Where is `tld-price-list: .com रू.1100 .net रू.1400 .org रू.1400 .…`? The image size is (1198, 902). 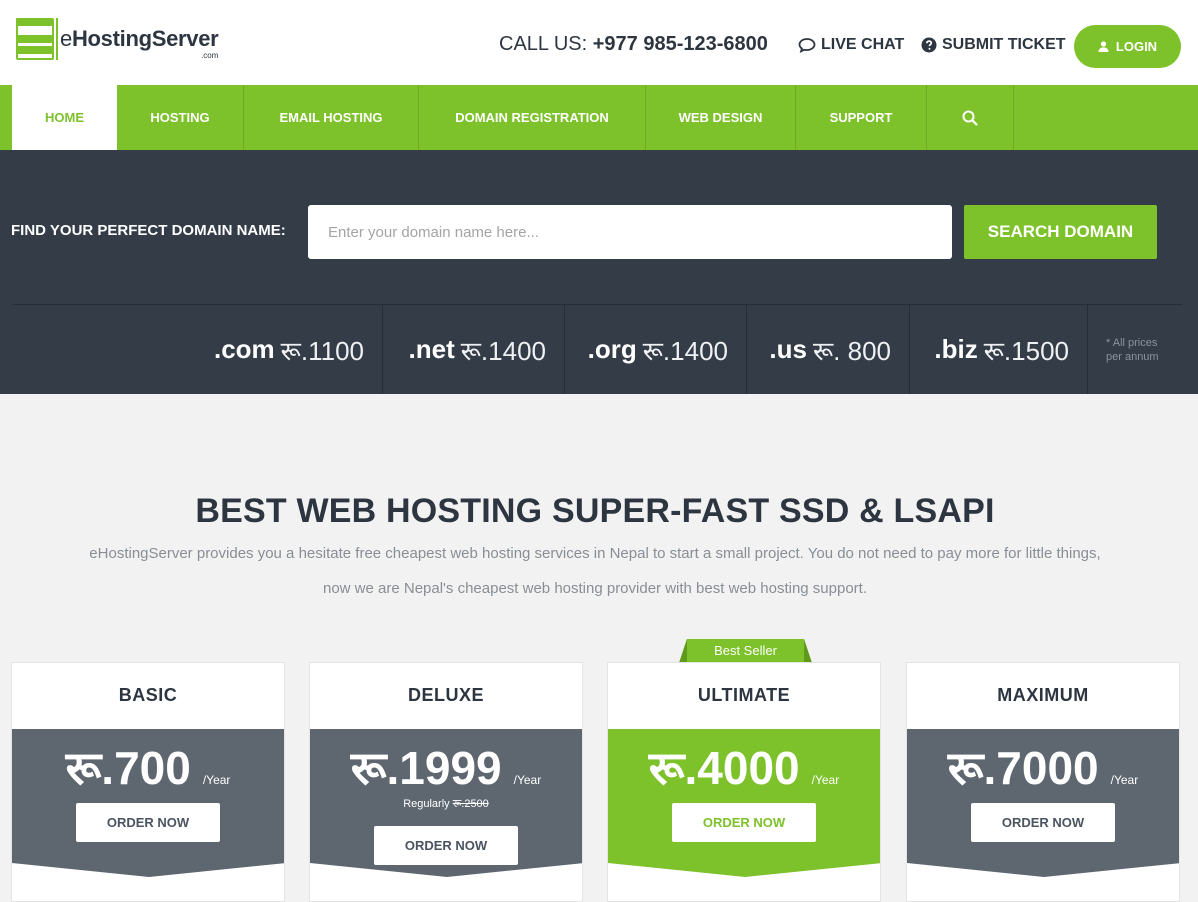
tld-price-list: .com रू.1100 .net रू.1400 .org रू.1400 .… is located at coordinates (599, 349).